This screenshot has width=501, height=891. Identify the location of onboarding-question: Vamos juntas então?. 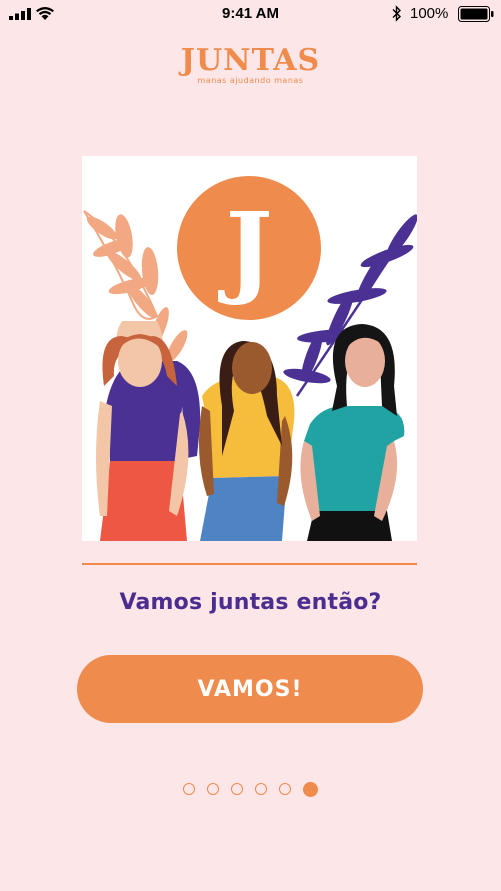
(250, 602).